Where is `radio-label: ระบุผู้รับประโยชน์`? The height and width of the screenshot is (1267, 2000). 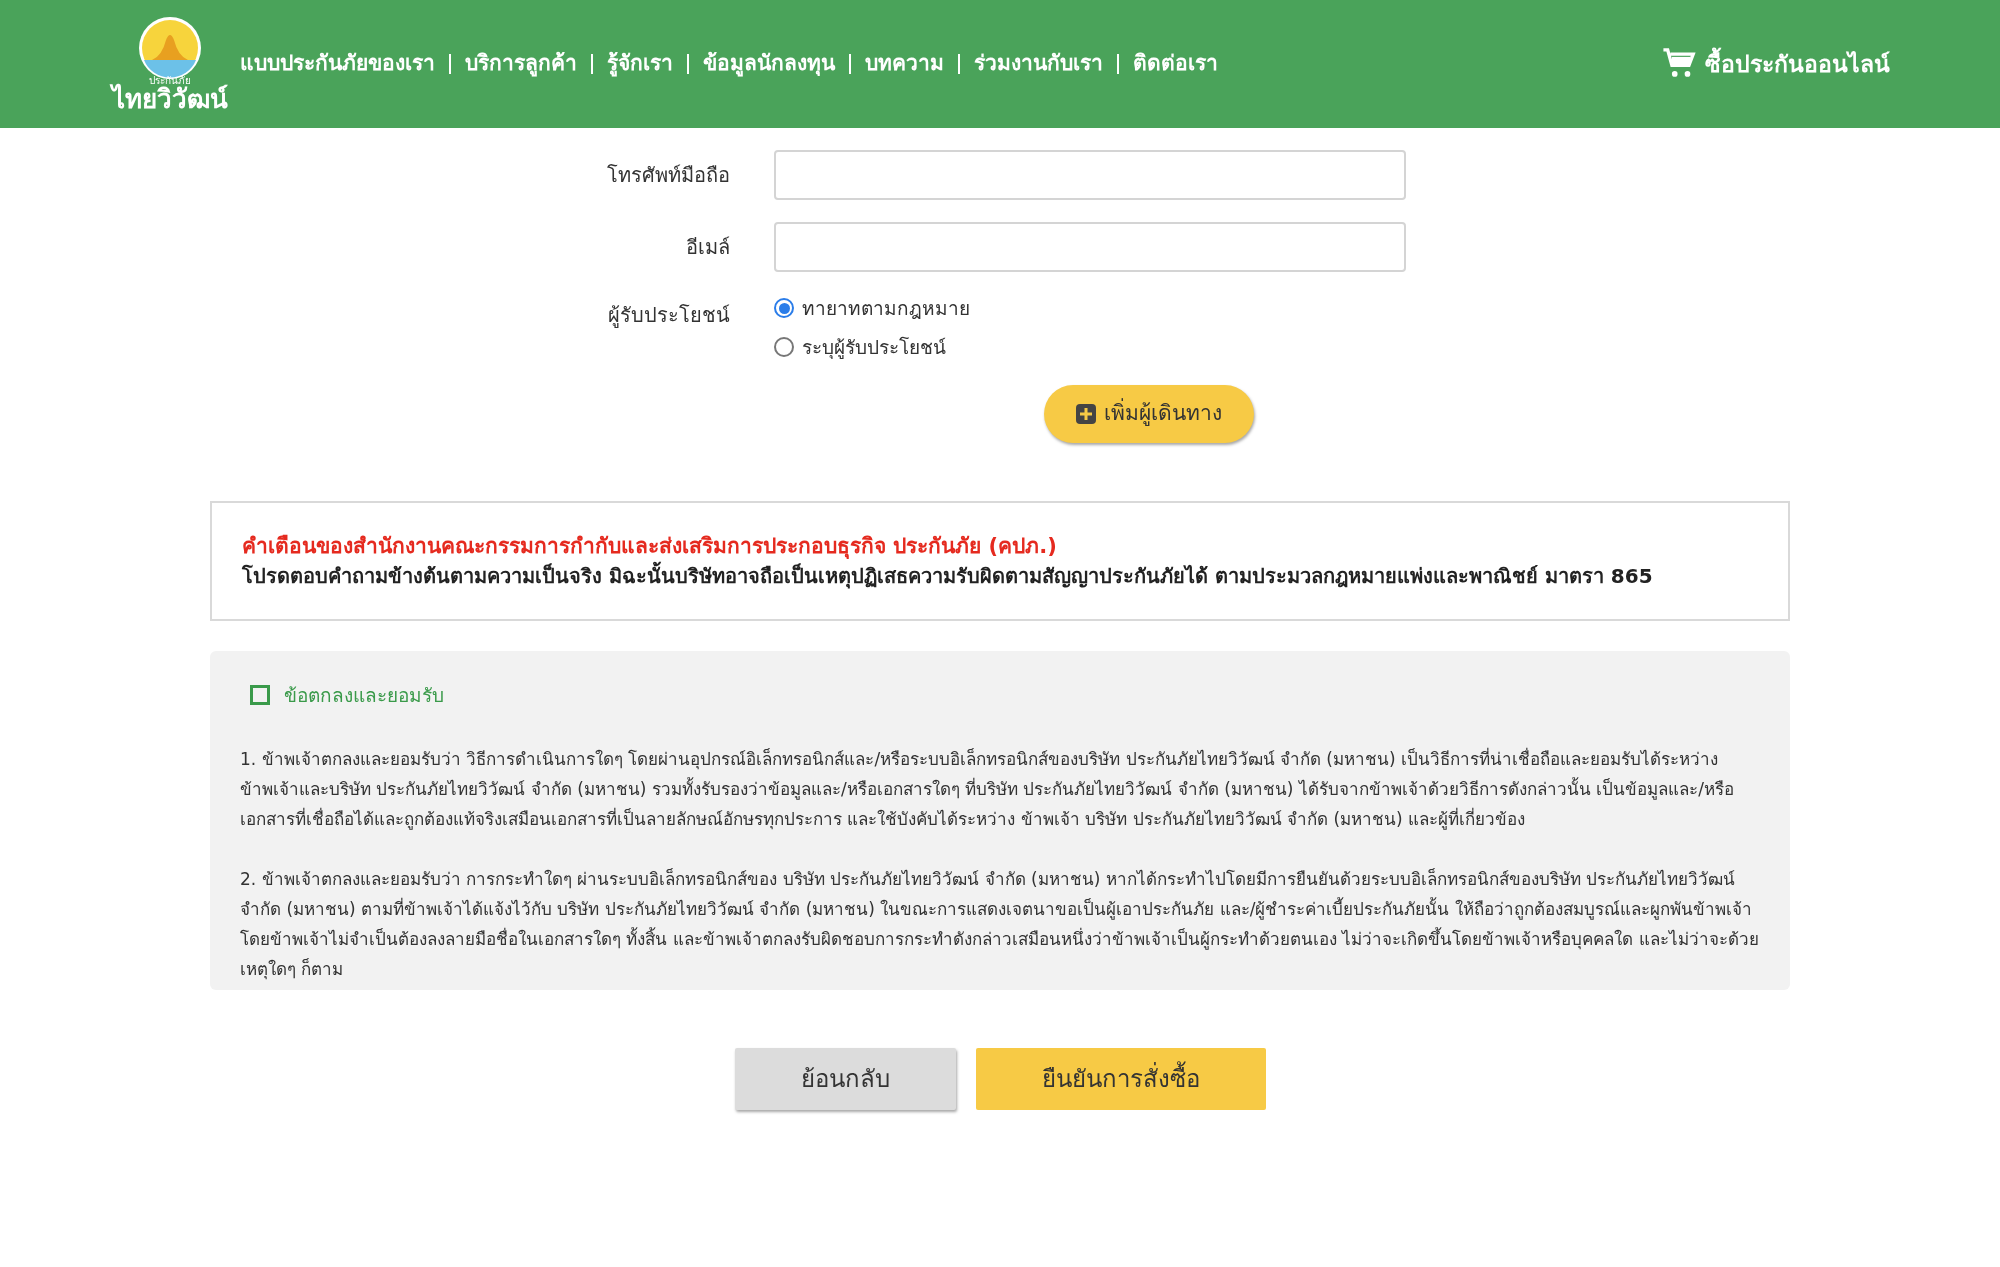 radio-label: ระบุผู้รับประโยชน์ is located at coordinates (874, 347).